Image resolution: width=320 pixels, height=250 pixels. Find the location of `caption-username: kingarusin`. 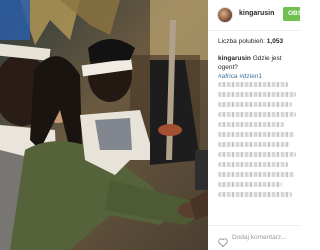

caption-username: kingarusin is located at coordinates (234, 58).